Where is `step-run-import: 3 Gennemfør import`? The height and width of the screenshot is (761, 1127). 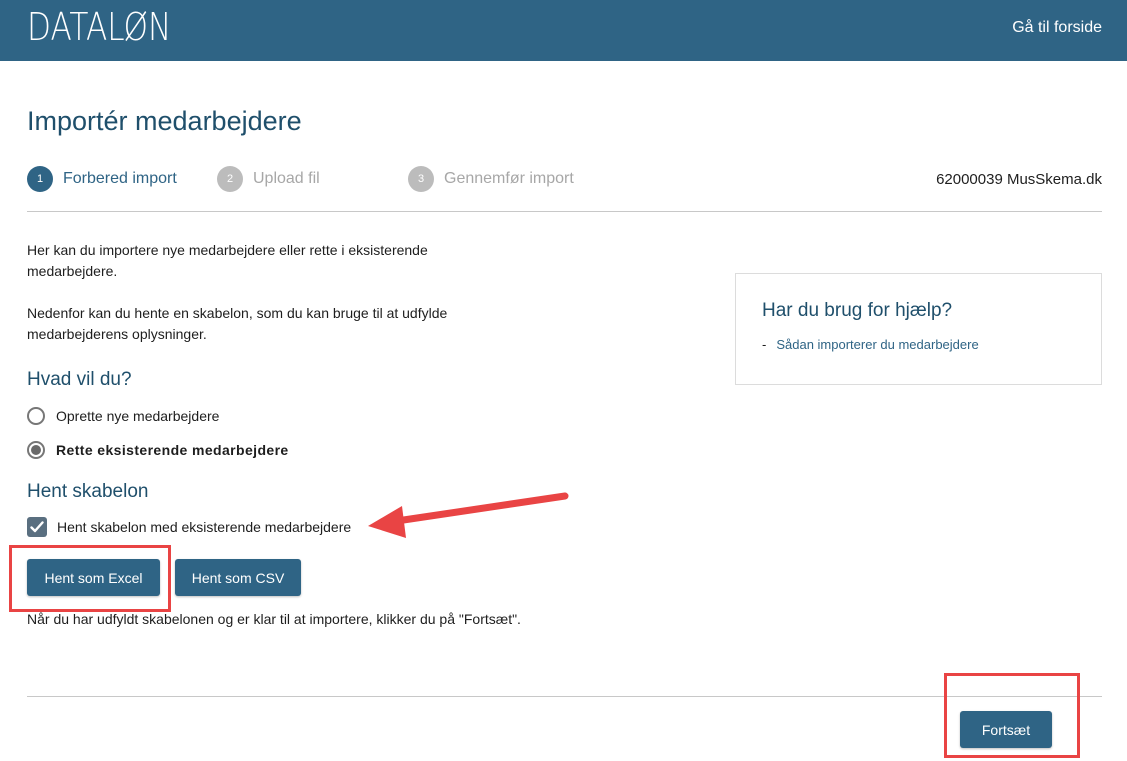 step-run-import: 3 Gennemfør import is located at coordinates (491, 179).